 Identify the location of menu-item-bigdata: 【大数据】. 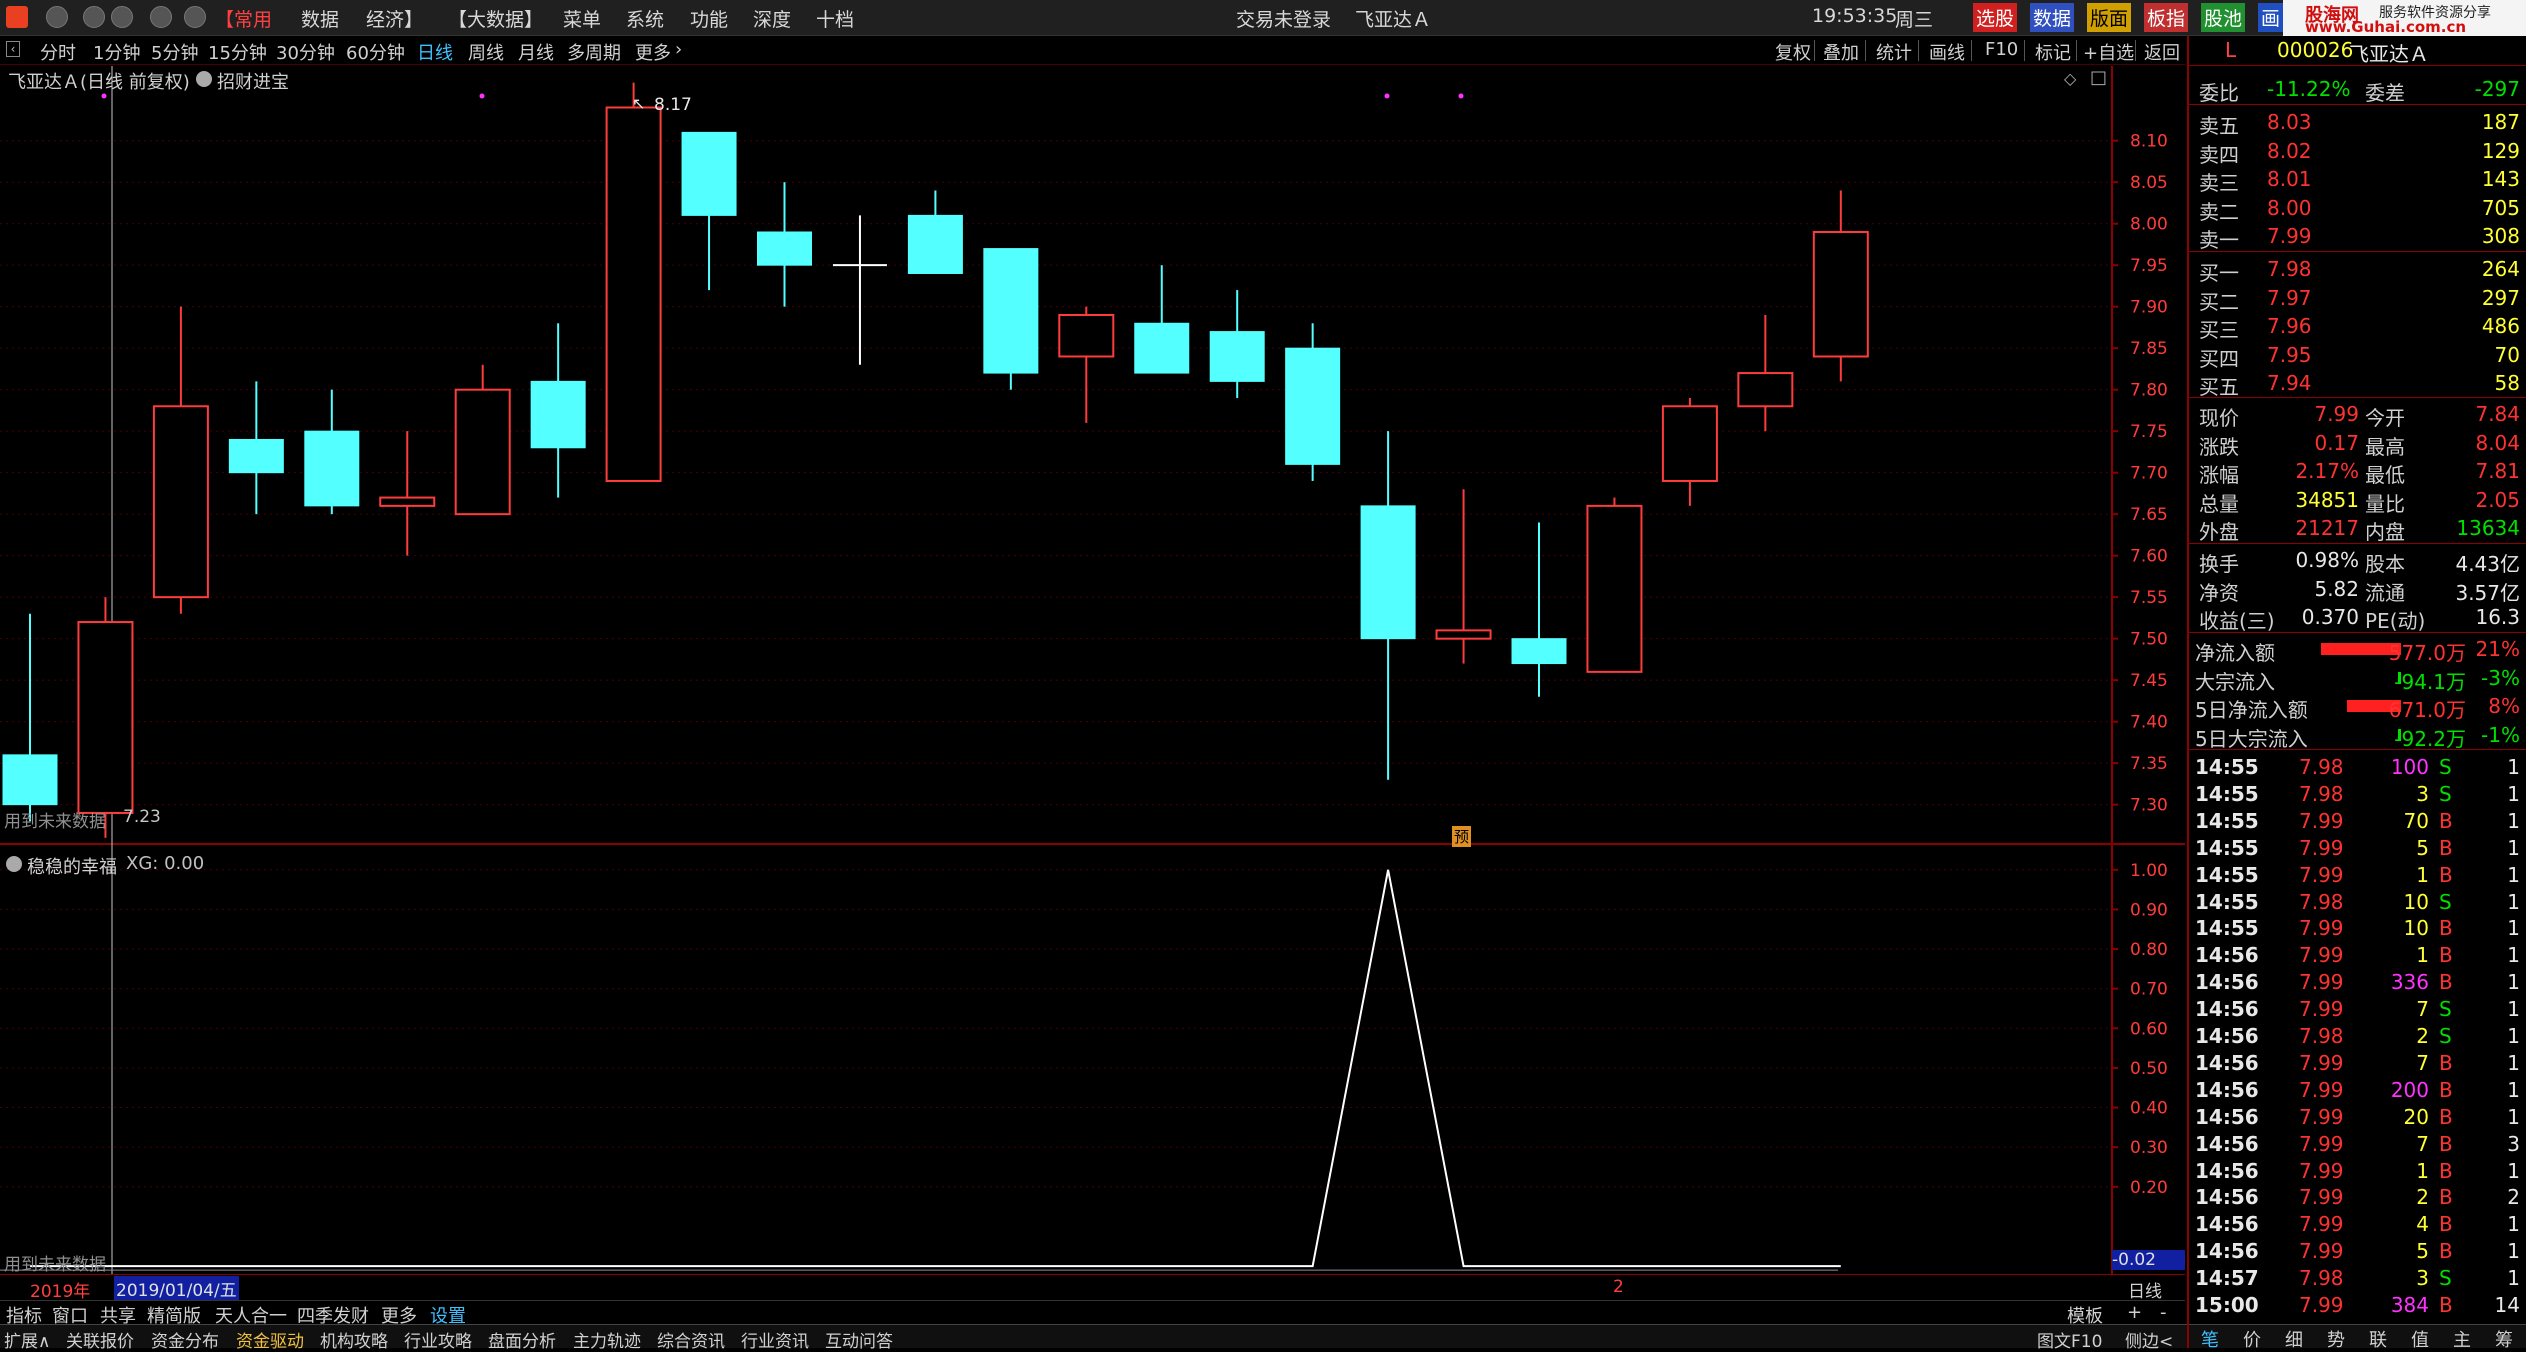
(495, 18).